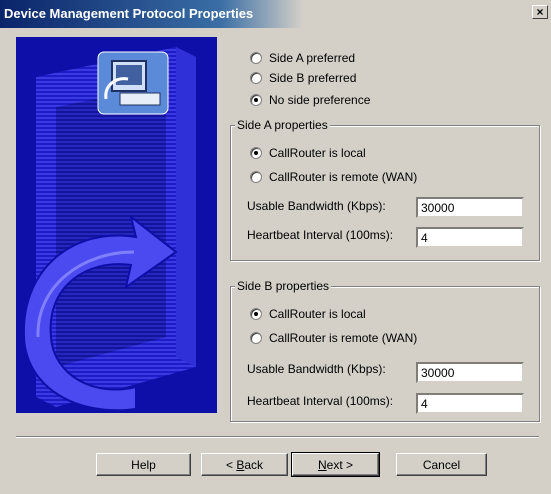 The height and width of the screenshot is (494, 551). I want to click on title-bar: Device Management Protocol Properties ×, so click(275, 14).